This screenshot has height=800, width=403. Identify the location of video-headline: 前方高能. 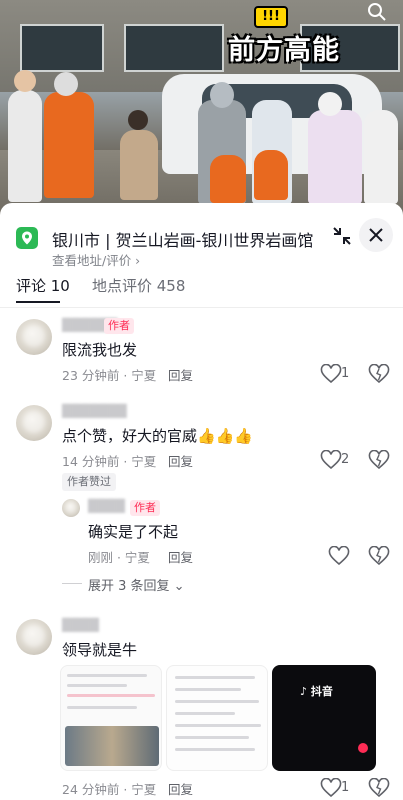
(284, 50).